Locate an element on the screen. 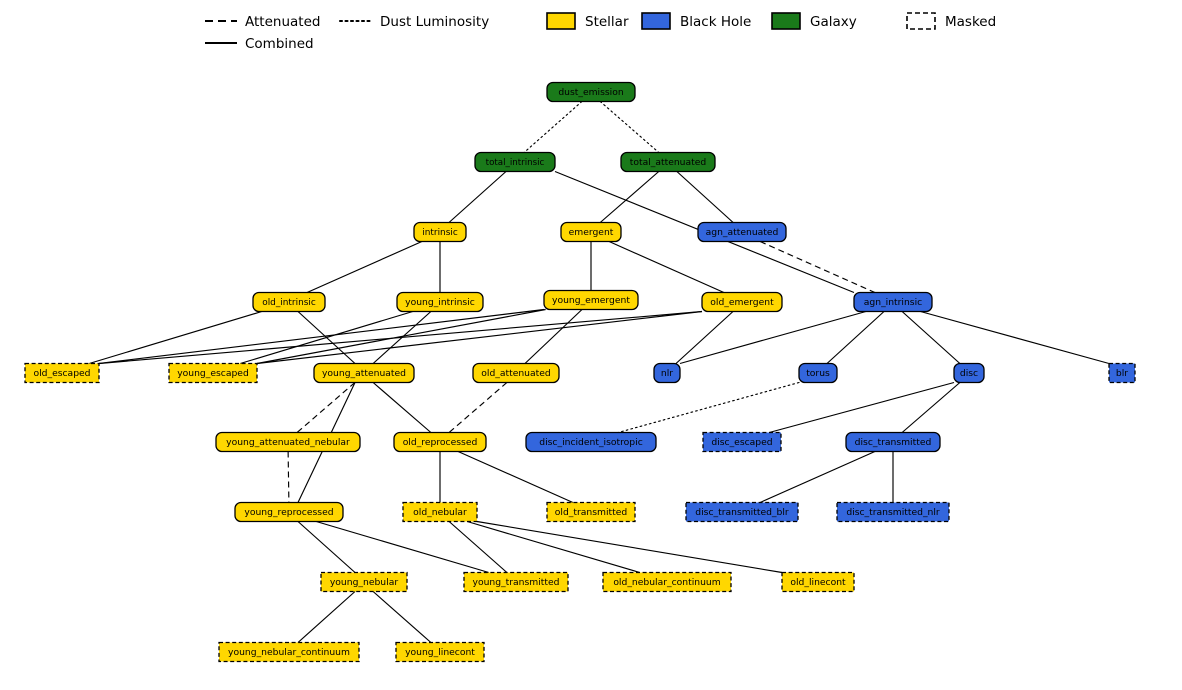 This screenshot has height=690, width=1182. node-old_linecont: old_linecont is located at coordinates (818, 582).